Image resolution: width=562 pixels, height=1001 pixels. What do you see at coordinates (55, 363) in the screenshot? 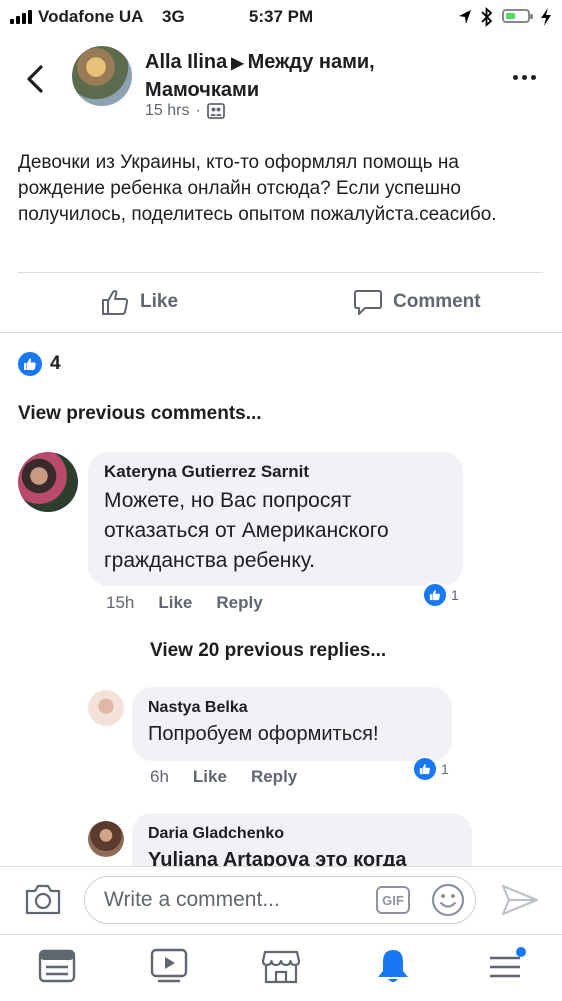
I see `reaction-count: 4` at bounding box center [55, 363].